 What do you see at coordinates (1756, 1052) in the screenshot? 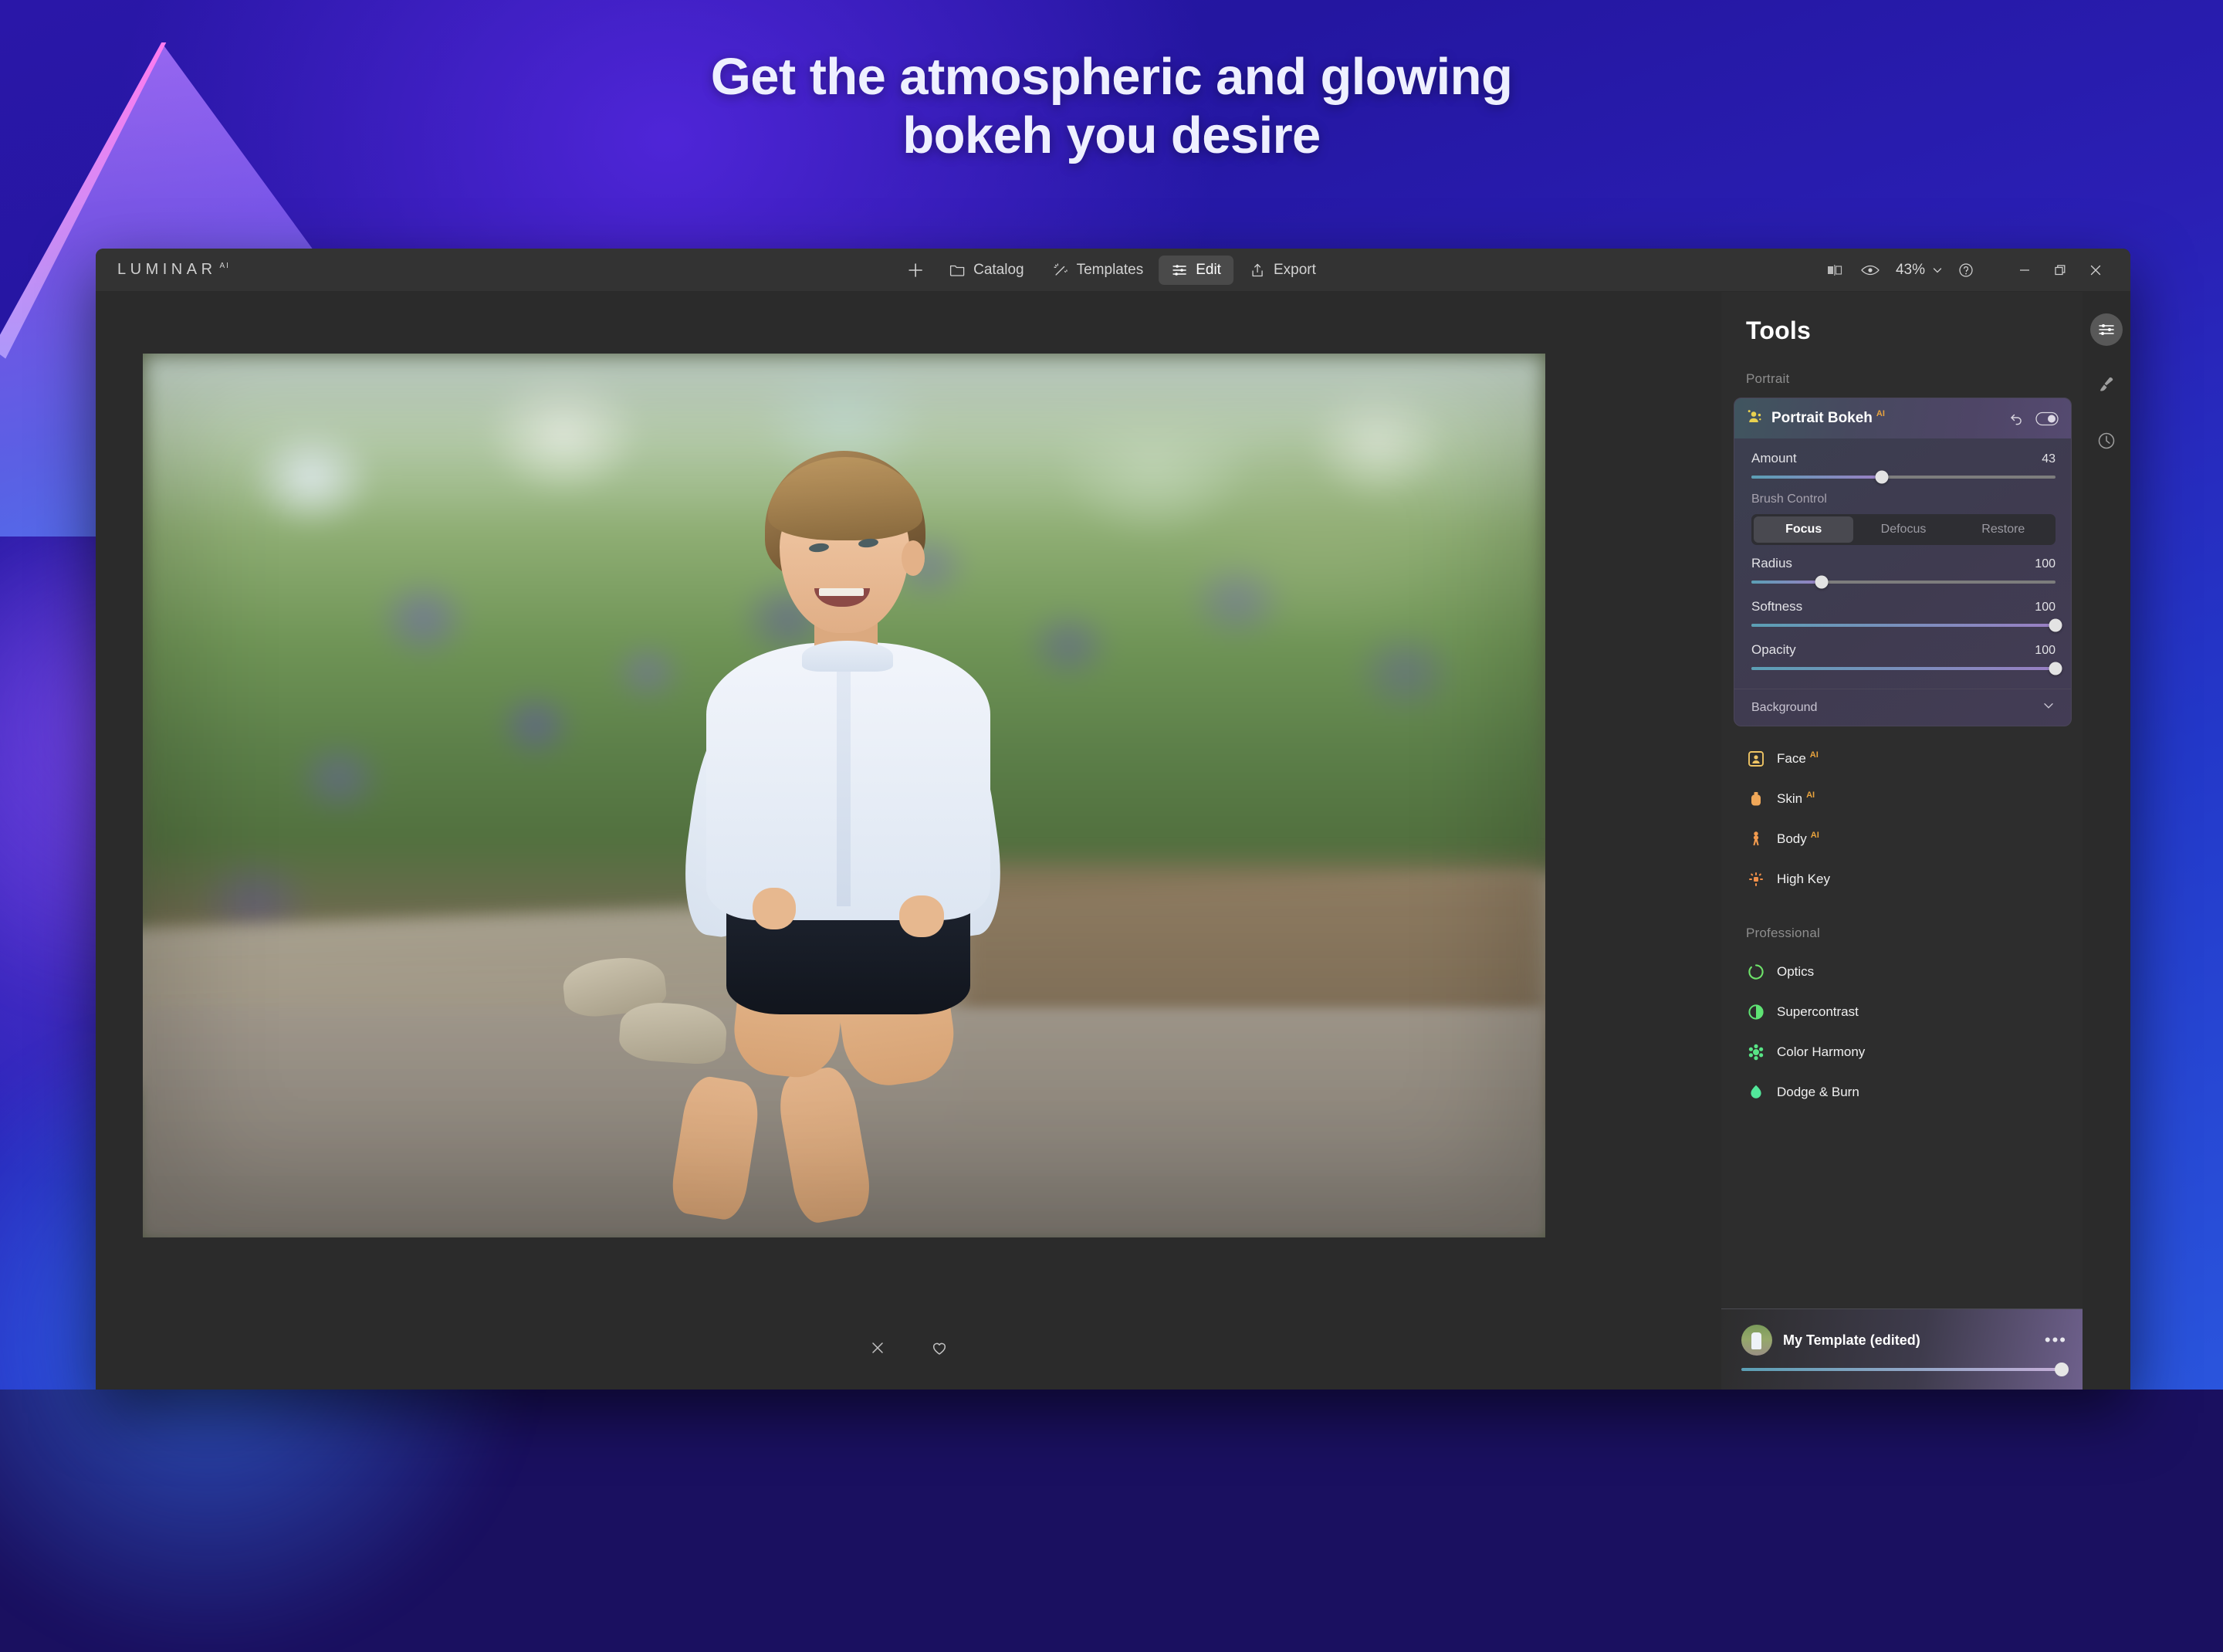
I see `color-harmony-icon` at bounding box center [1756, 1052].